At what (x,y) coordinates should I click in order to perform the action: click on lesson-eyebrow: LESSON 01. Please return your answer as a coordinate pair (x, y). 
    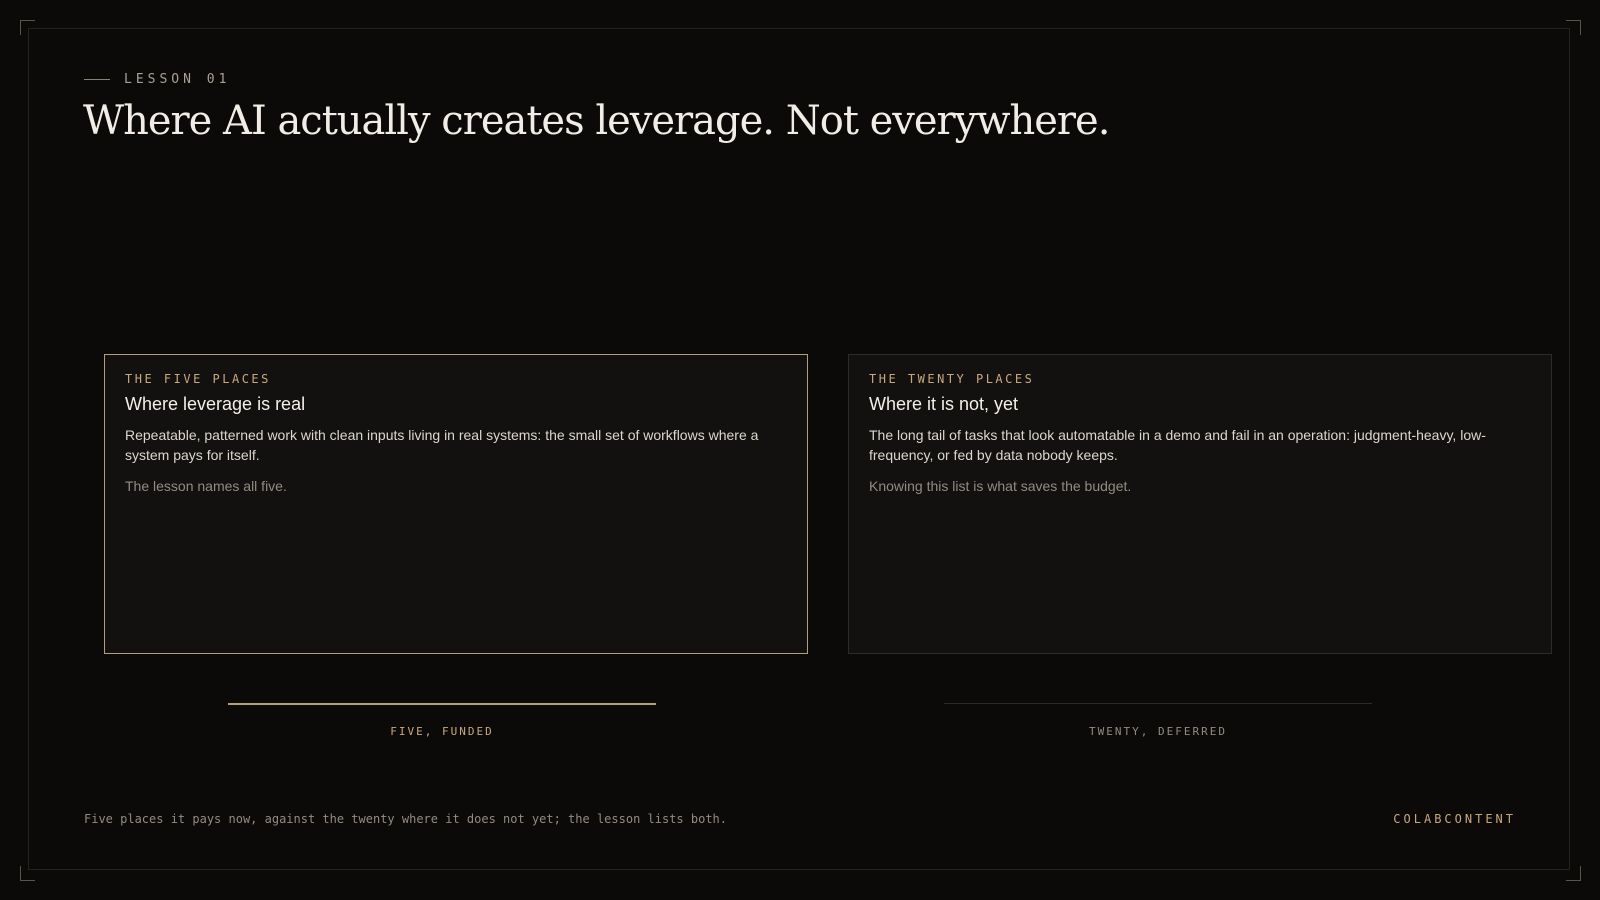
    Looking at the image, I should click on (157, 79).